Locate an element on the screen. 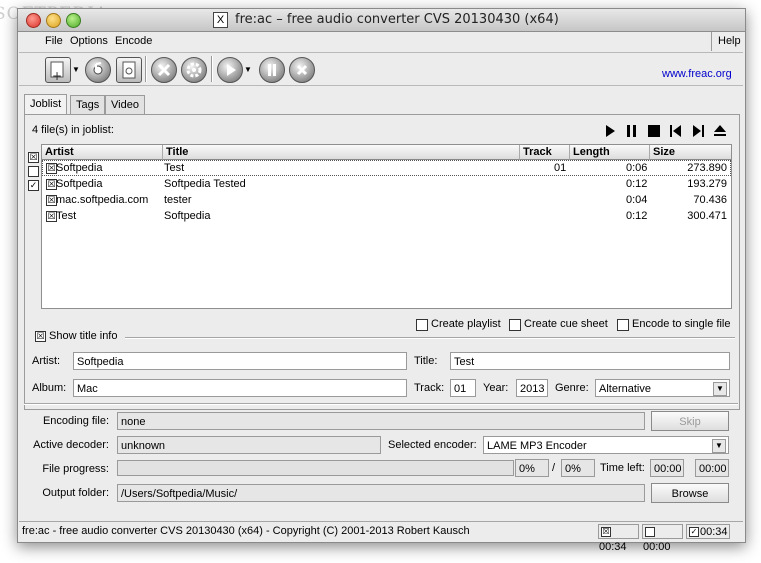  status-time-total: ✓ 00:34 is located at coordinates (708, 531).